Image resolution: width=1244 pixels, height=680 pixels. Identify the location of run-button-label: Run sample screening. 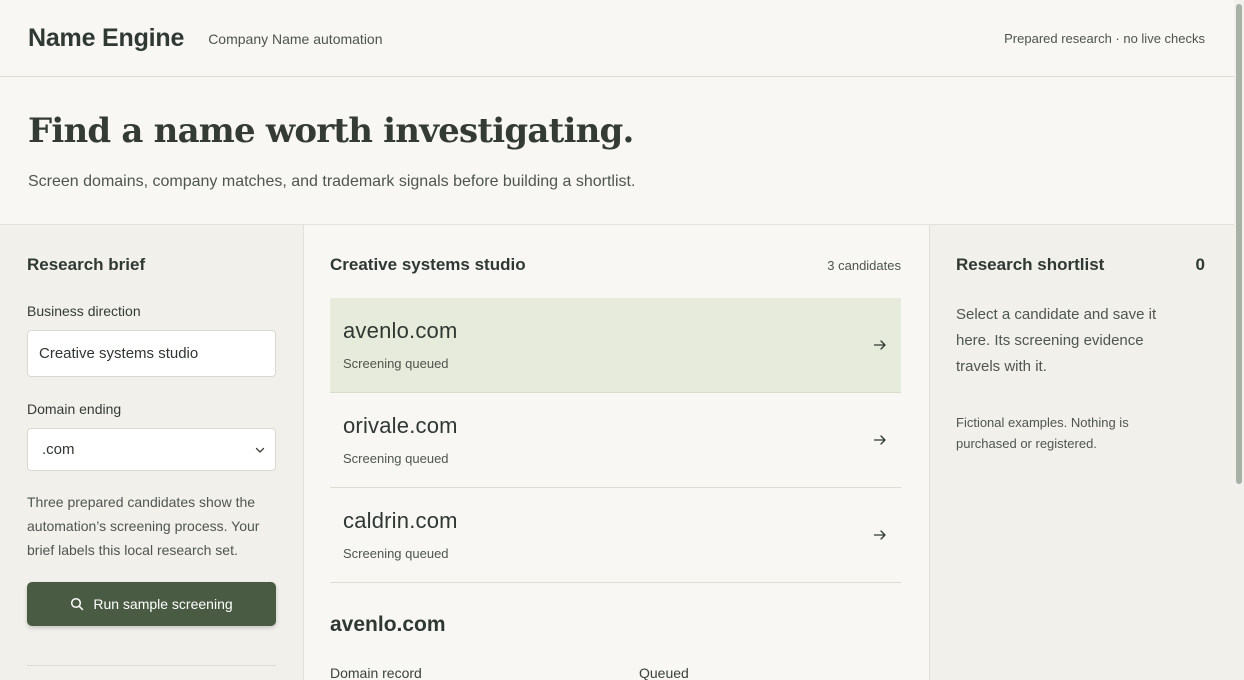
(163, 604).